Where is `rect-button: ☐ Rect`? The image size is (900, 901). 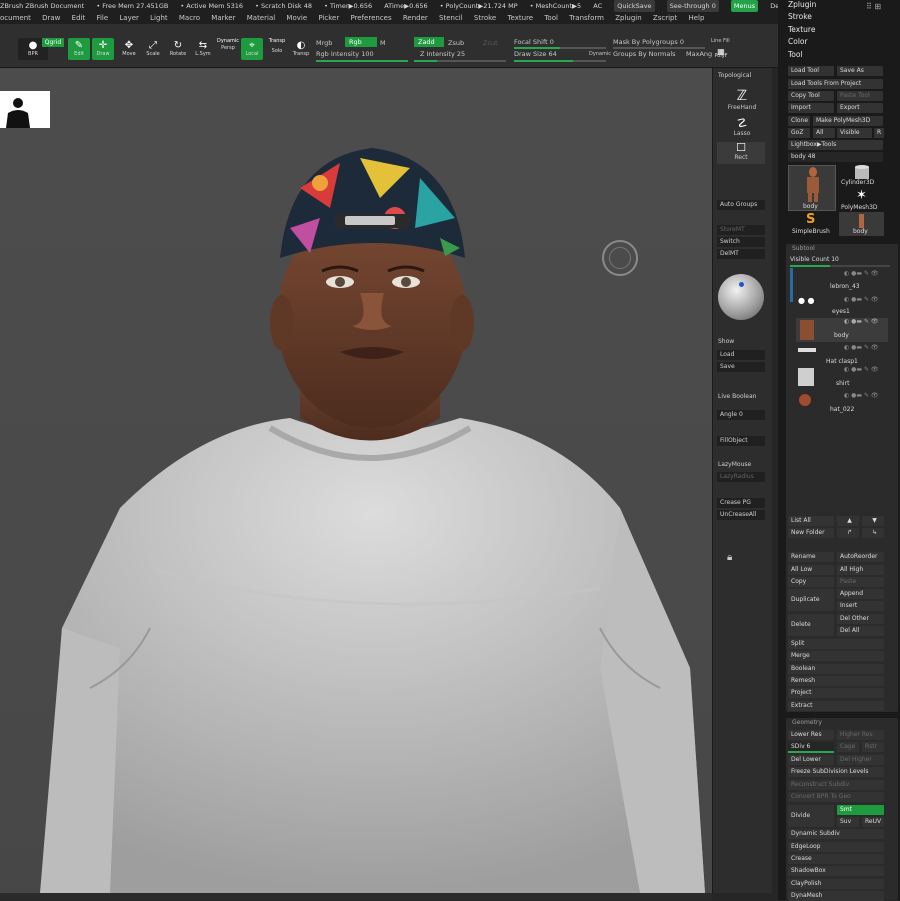
rect-button: ☐ Rect is located at coordinates (741, 153).